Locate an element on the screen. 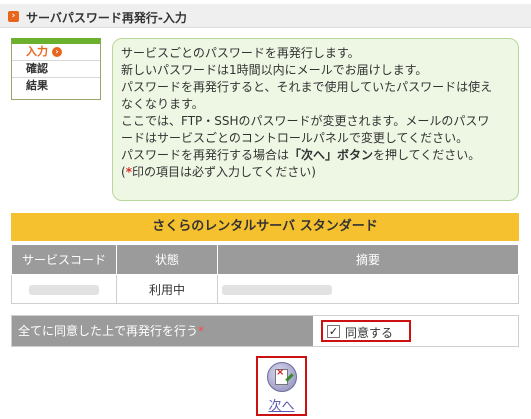  agreement-row: 全てに同意した上で再発行を行う* ✓ 同意する is located at coordinates (265, 331).